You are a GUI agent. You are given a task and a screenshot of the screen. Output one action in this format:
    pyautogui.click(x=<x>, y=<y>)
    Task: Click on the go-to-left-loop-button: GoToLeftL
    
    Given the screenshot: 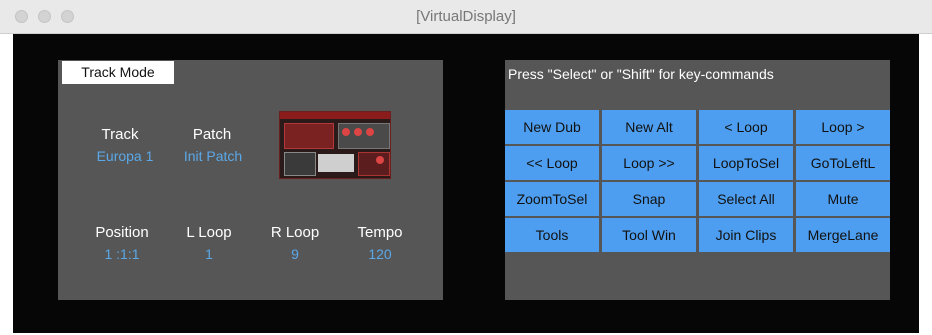 What is the action you would take?
    pyautogui.click(x=843, y=163)
    